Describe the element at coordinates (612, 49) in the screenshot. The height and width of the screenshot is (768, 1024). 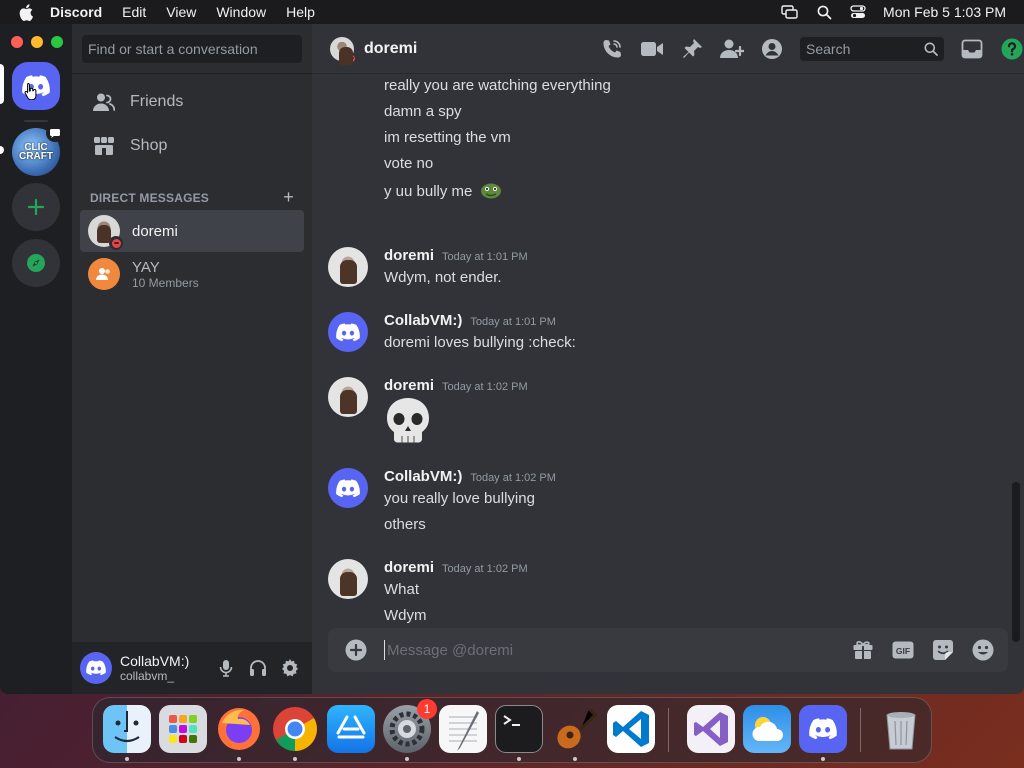
I see `voice-call-icon` at that location.